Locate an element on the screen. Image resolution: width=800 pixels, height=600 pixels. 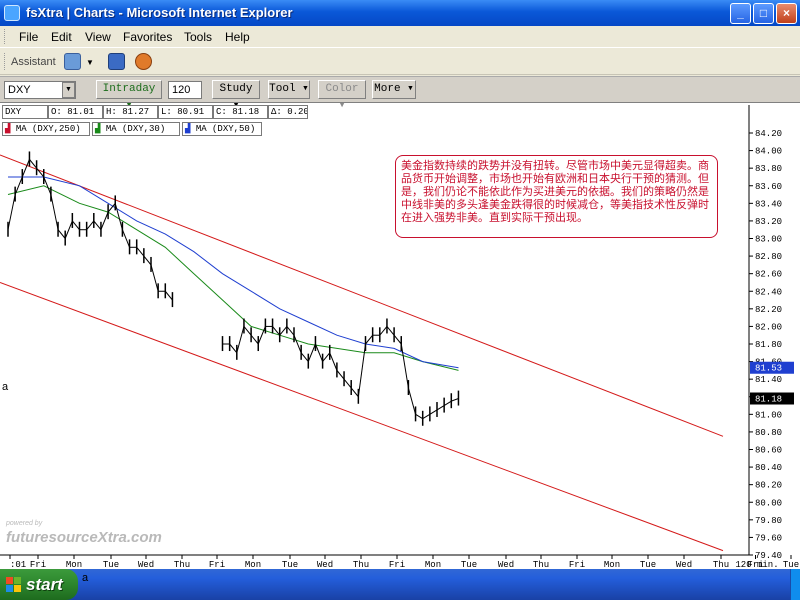
left-marker: a is located at coordinates (5, 387).